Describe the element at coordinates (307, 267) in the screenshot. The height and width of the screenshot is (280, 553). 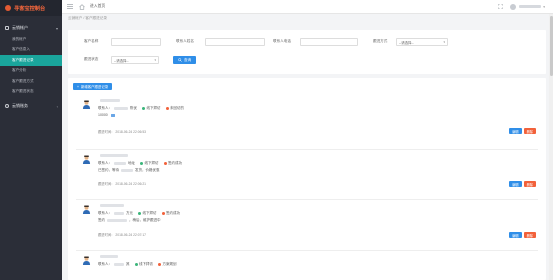
I see `list-item: 联系人： 其 线下拜访 方案规划` at that location.